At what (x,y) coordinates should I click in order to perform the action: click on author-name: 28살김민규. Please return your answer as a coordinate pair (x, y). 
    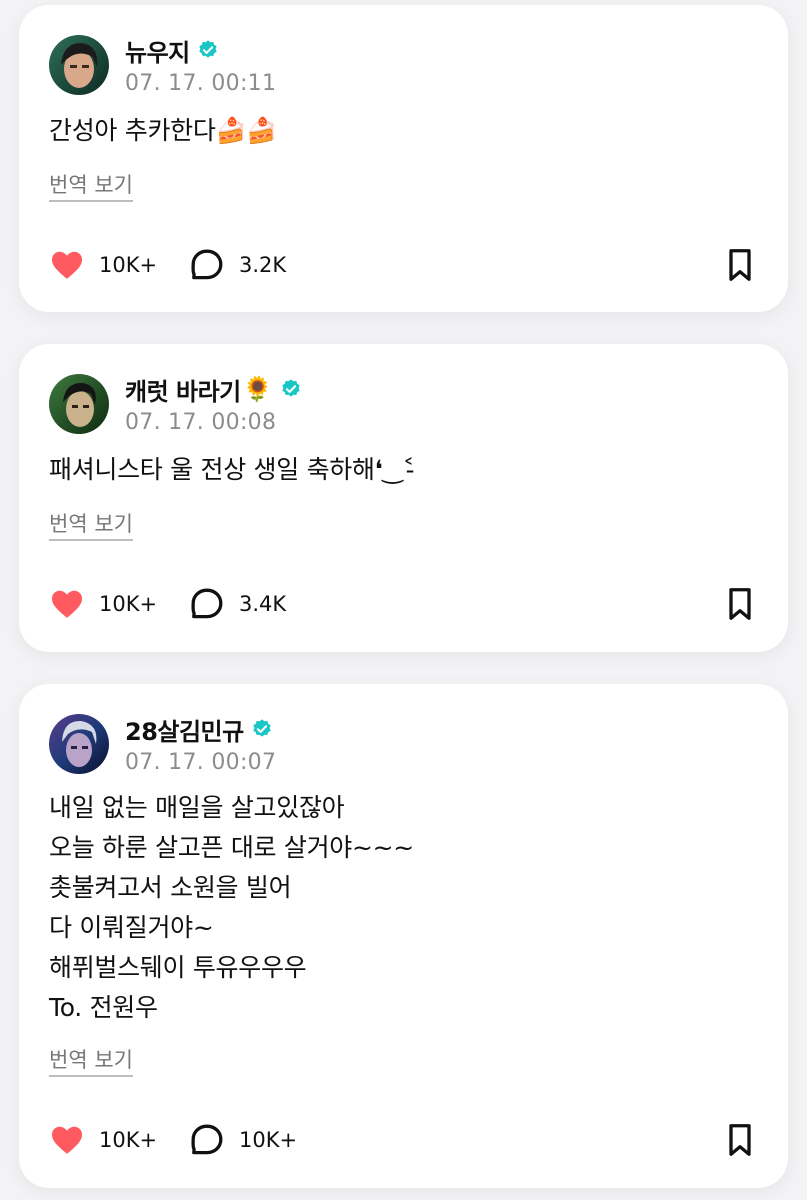
    Looking at the image, I should click on (184, 729).